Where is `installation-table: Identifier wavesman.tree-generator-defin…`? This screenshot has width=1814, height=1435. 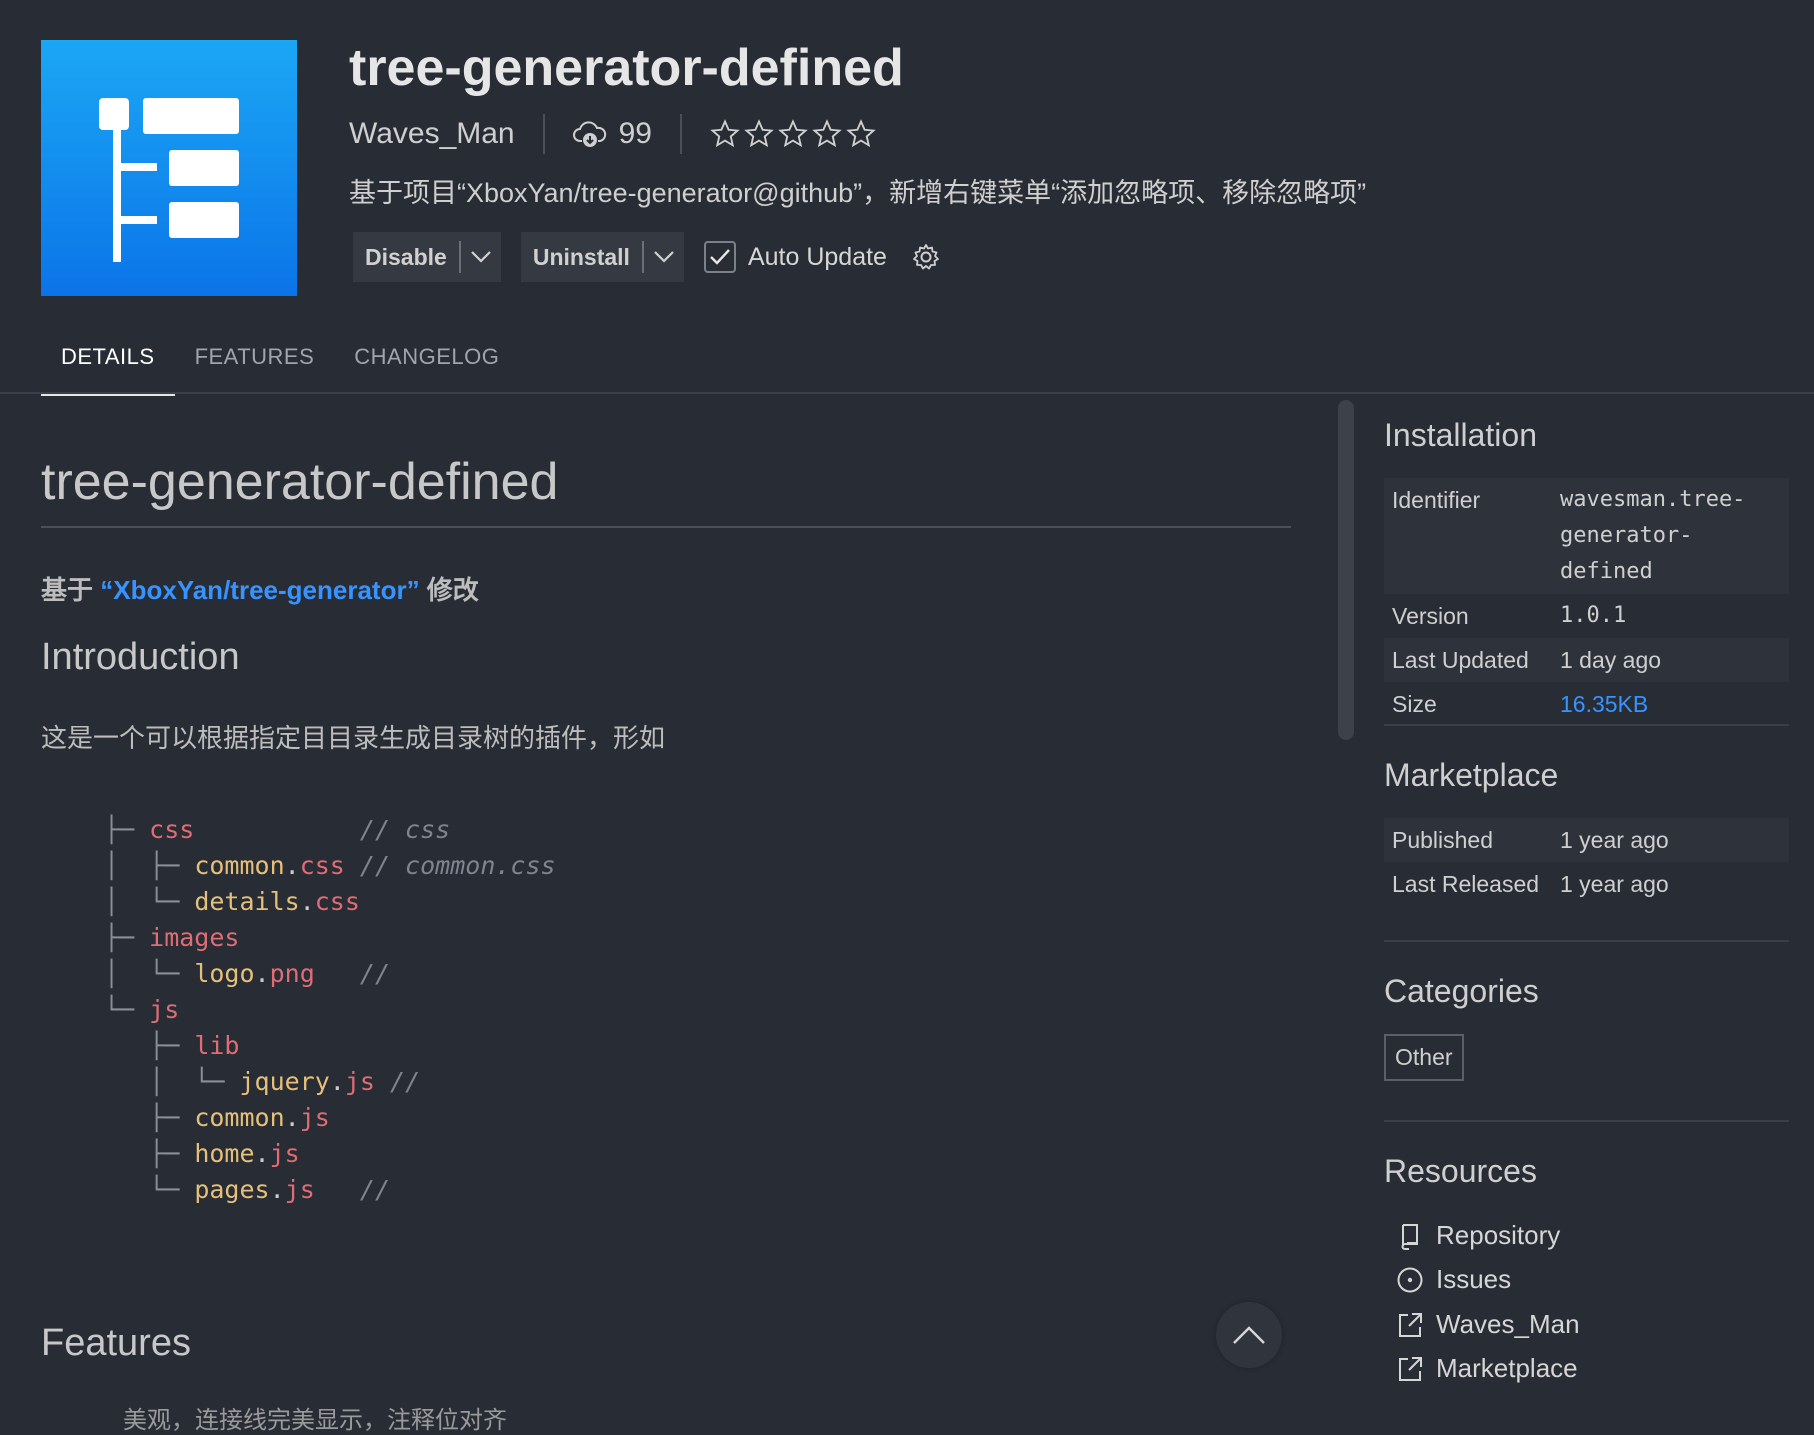 installation-table: Identifier wavesman.tree-generator-defin… is located at coordinates (1586, 602).